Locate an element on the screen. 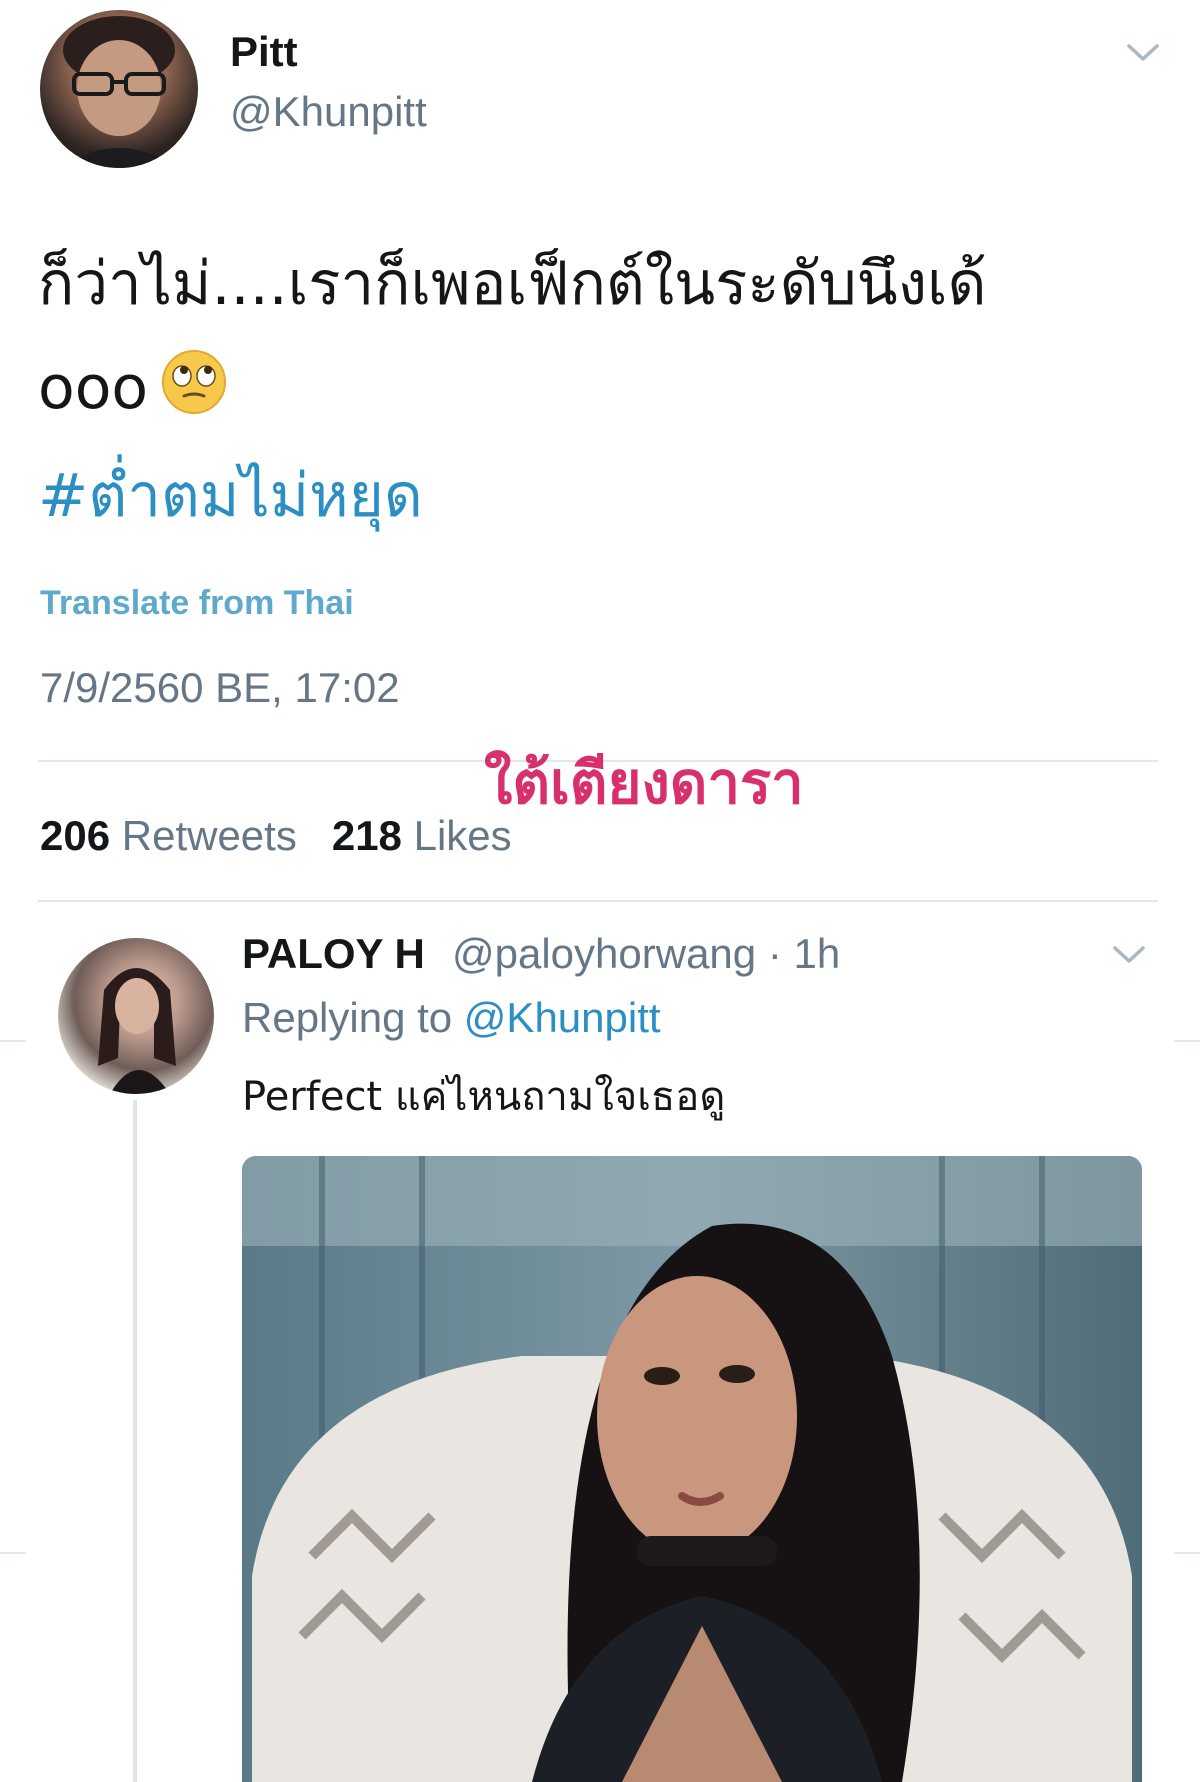 The width and height of the screenshot is (1200, 1782). replying-prefix: Replying to is located at coordinates (347, 1017).